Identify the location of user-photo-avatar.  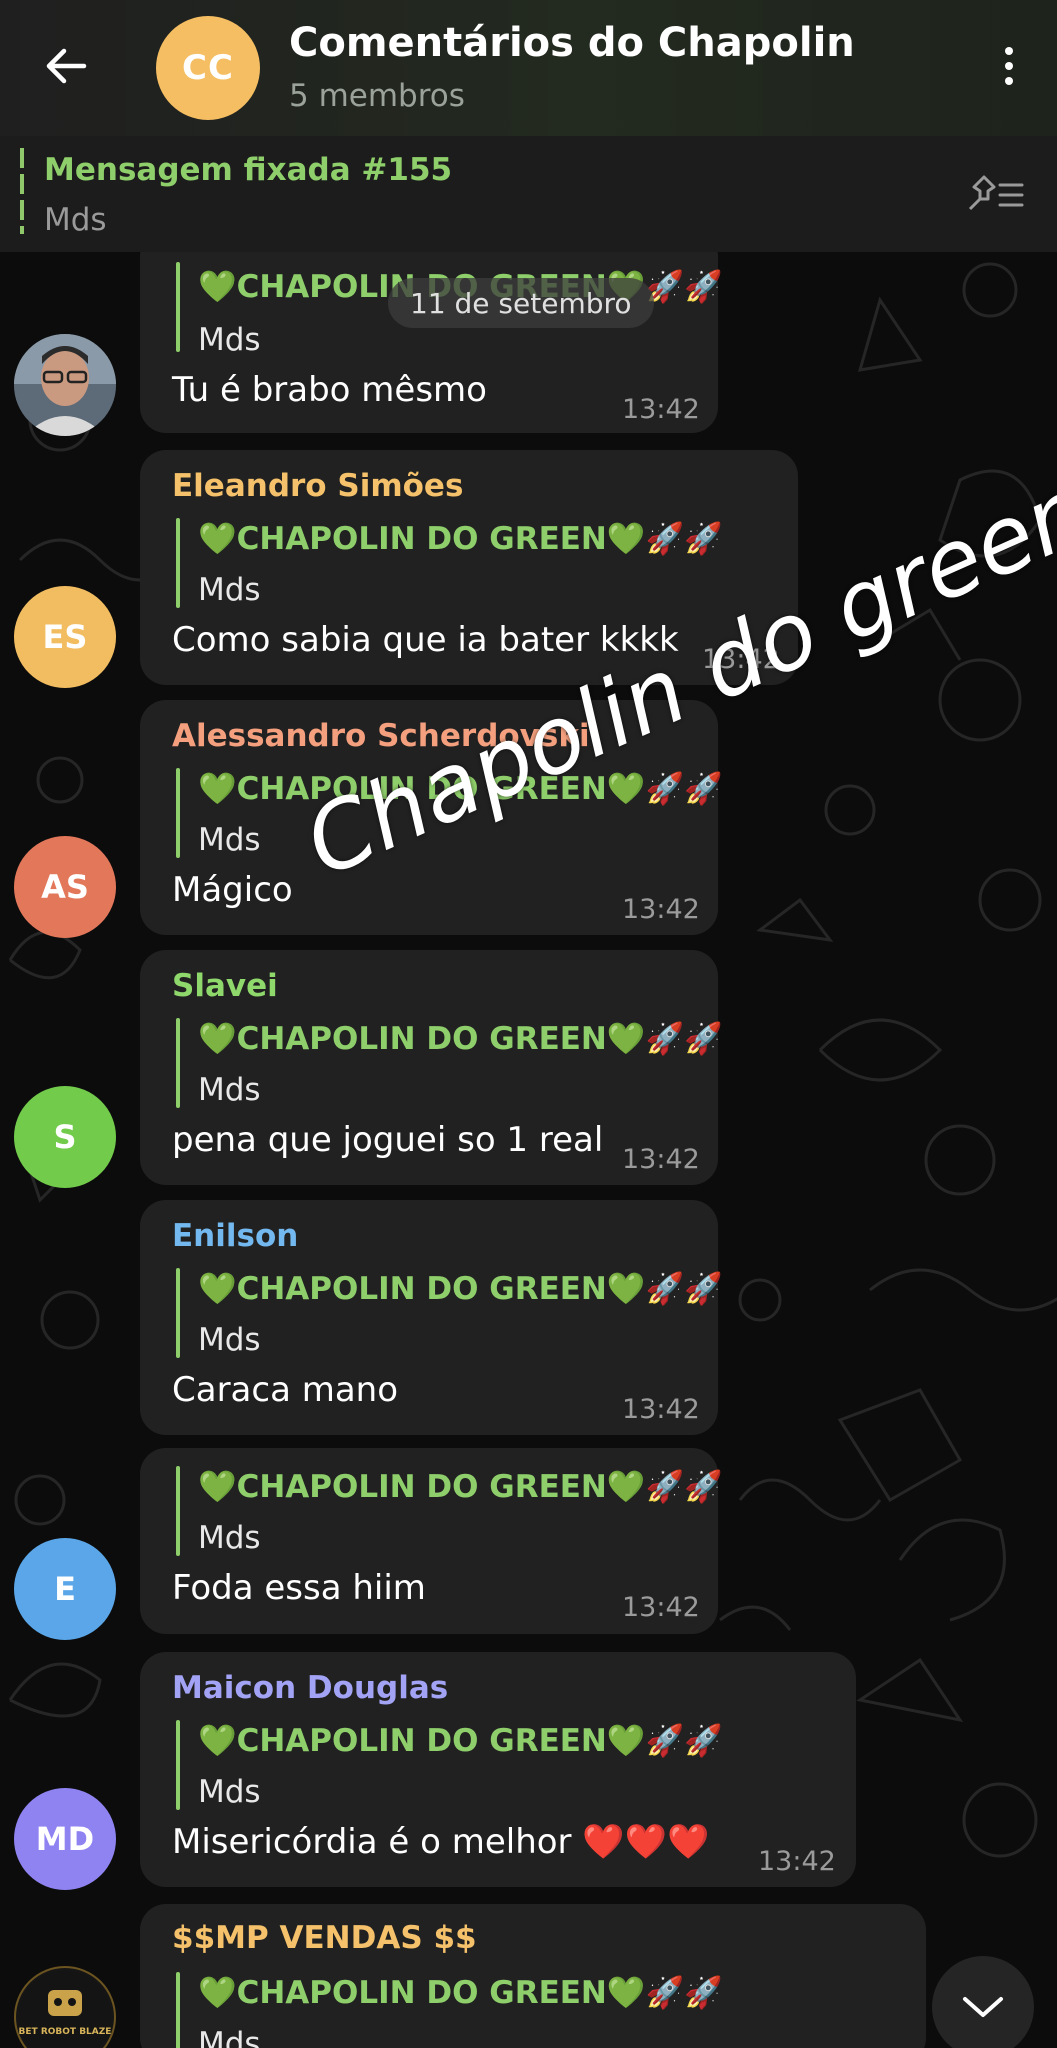
(65, 385).